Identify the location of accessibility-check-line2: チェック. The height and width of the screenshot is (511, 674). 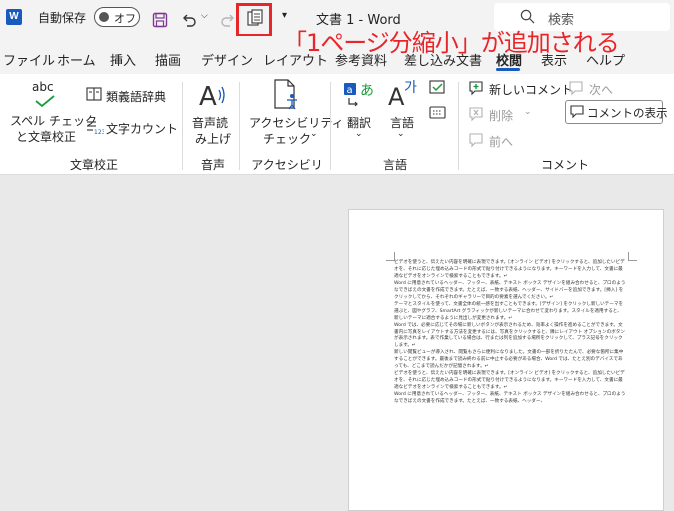
(287, 139).